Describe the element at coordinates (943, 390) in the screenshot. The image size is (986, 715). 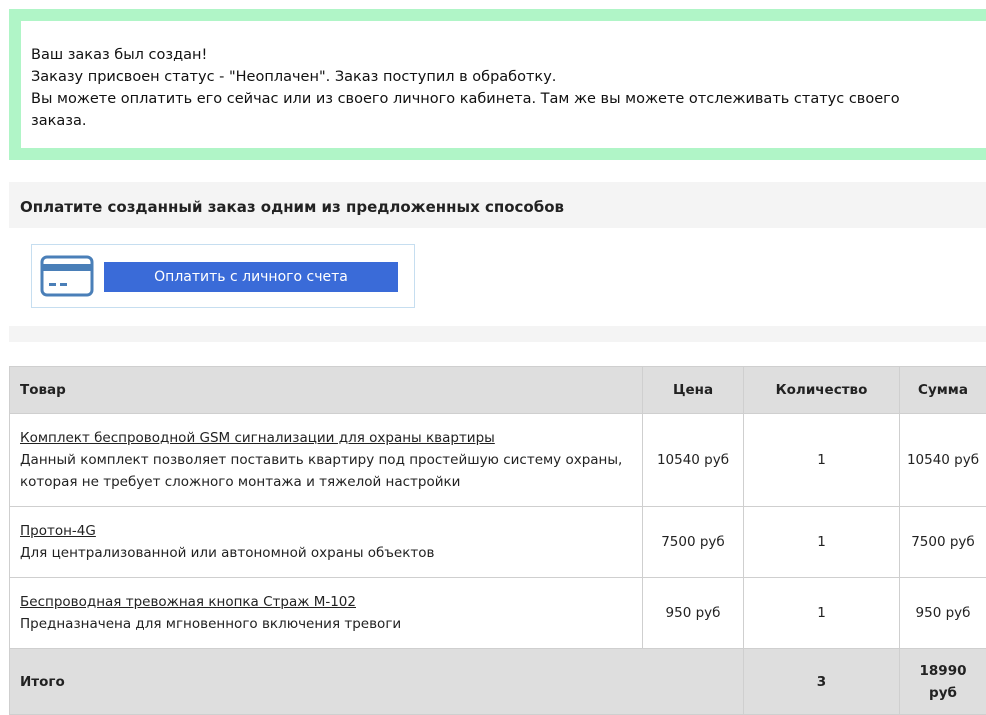
I see `header-sum: Сумма` at that location.